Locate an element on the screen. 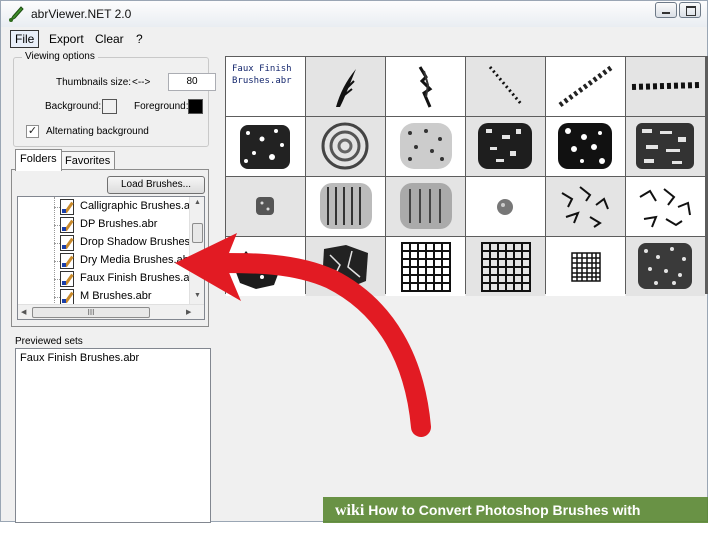 This screenshot has height=550, width=708. small-sponge-brush-icon is located at coordinates (265, 206).